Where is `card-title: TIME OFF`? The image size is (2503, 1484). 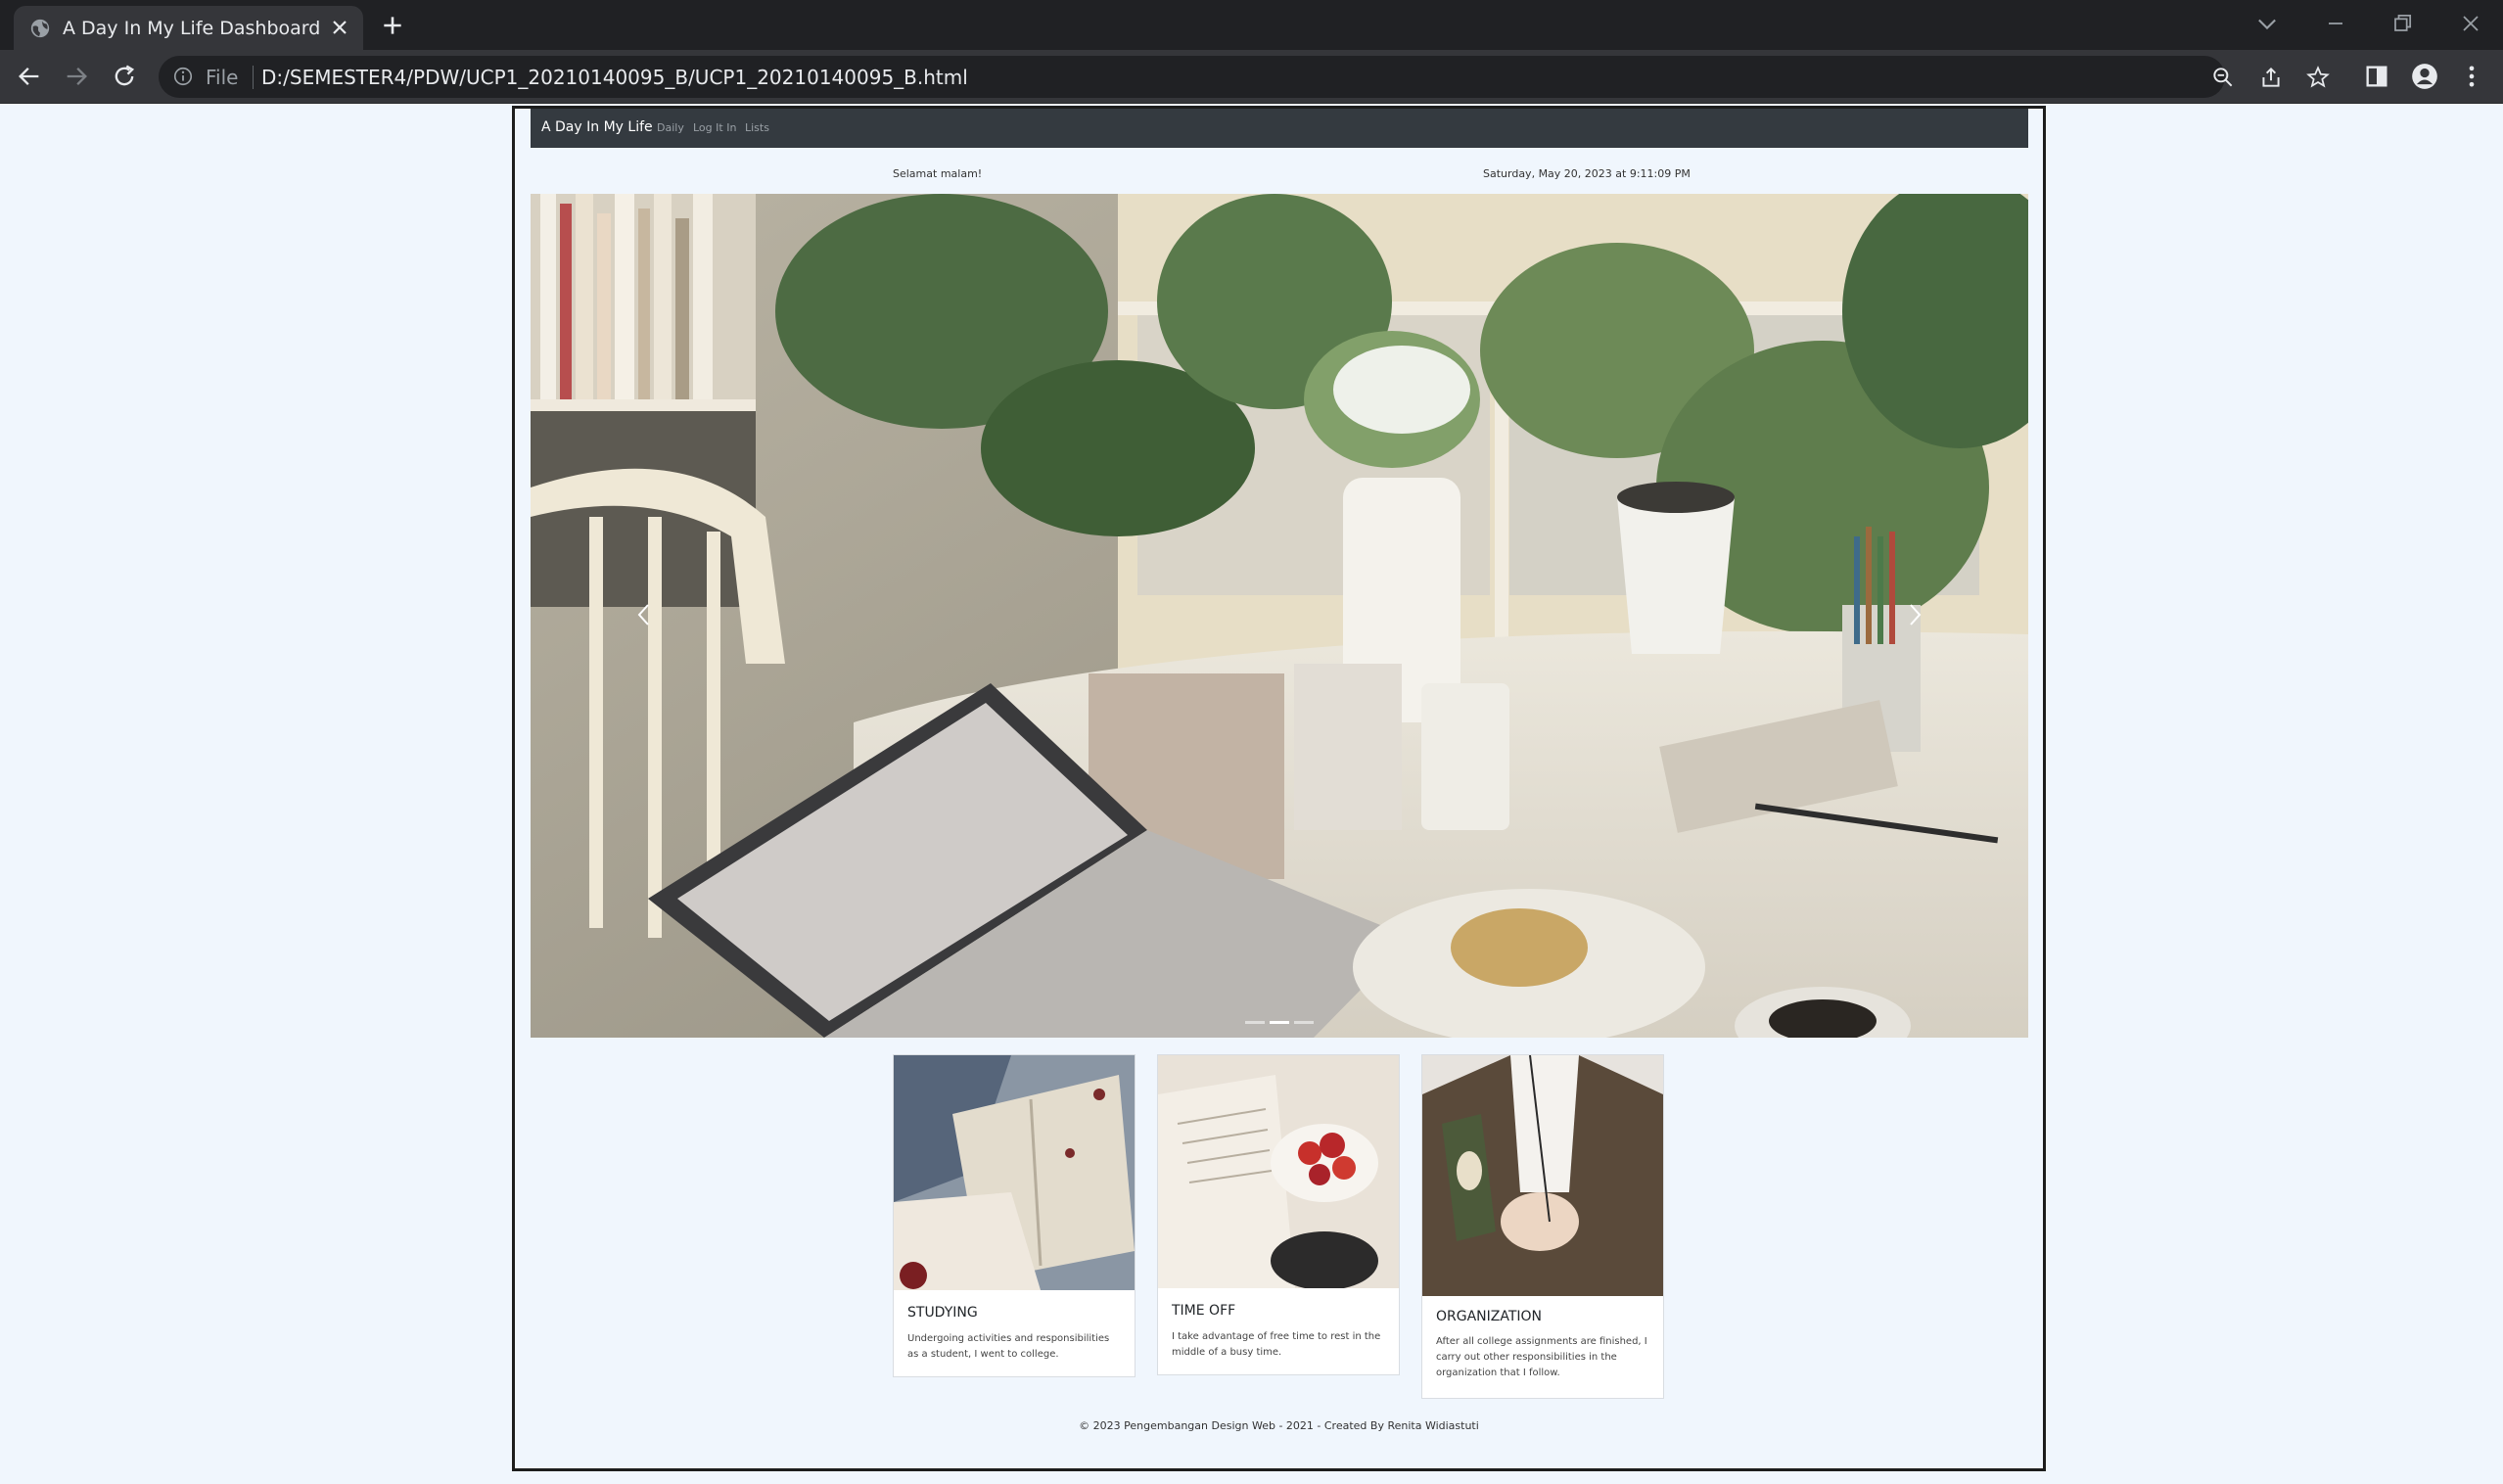
card-title: TIME OFF is located at coordinates (1204, 1311).